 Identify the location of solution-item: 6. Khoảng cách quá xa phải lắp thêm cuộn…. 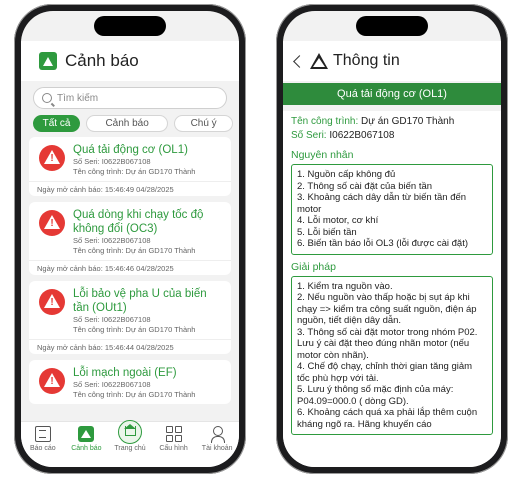
(387, 418).